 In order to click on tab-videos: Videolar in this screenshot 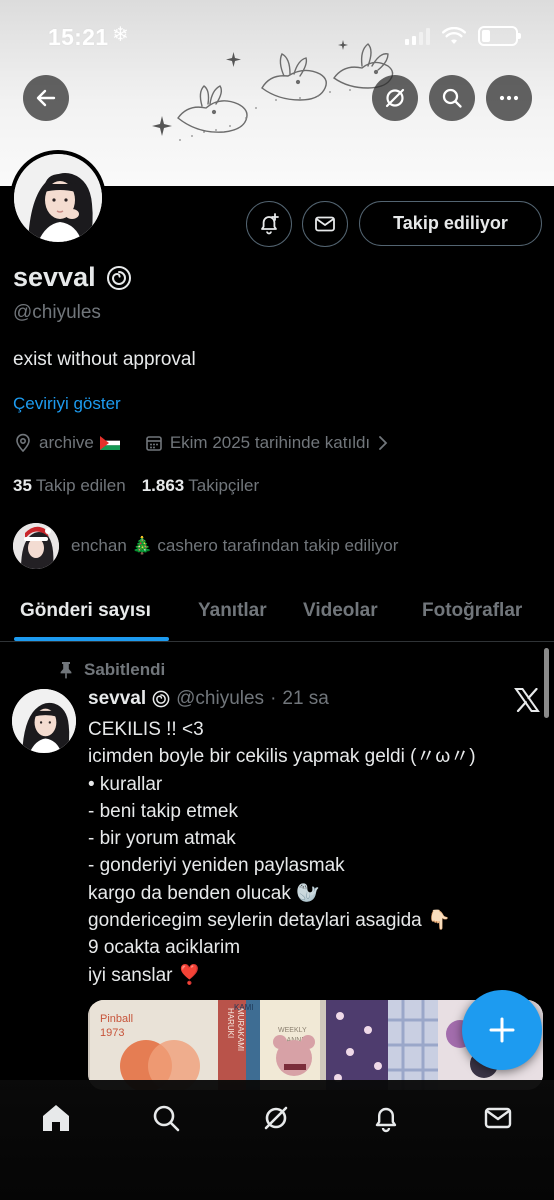, I will do `click(340, 611)`.